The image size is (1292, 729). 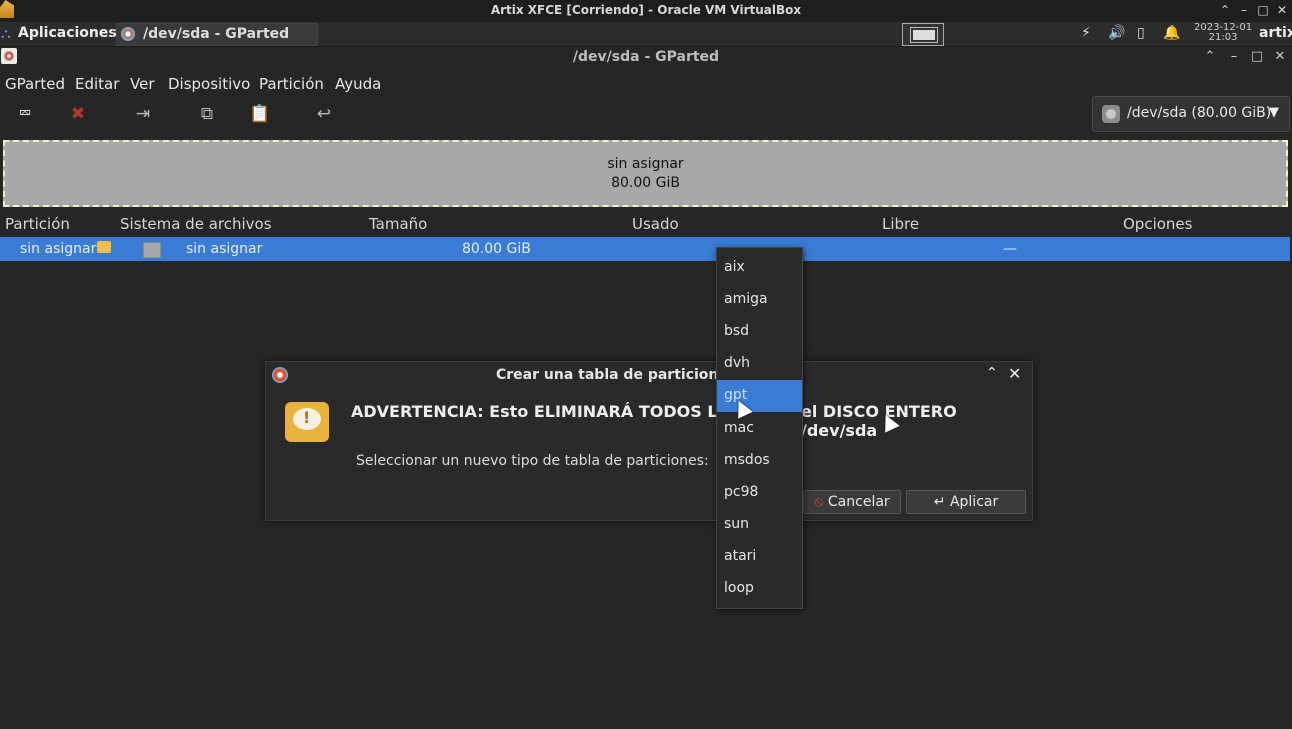 I want to click on gparted-app-icon, so click(x=128, y=34).